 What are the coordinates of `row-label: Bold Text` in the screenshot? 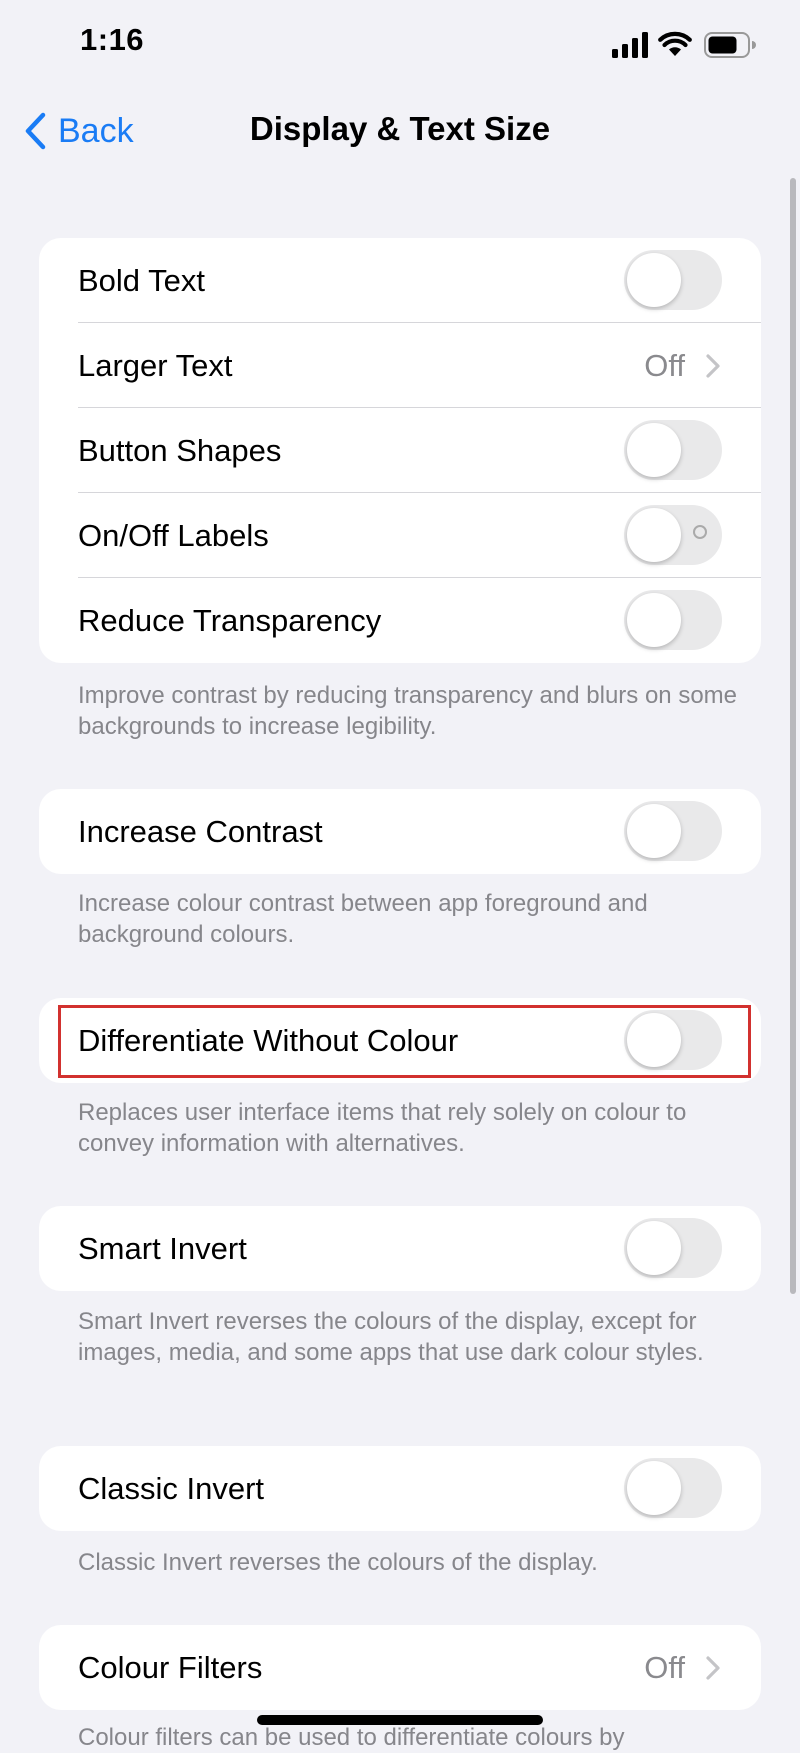 It's located at (141, 280).